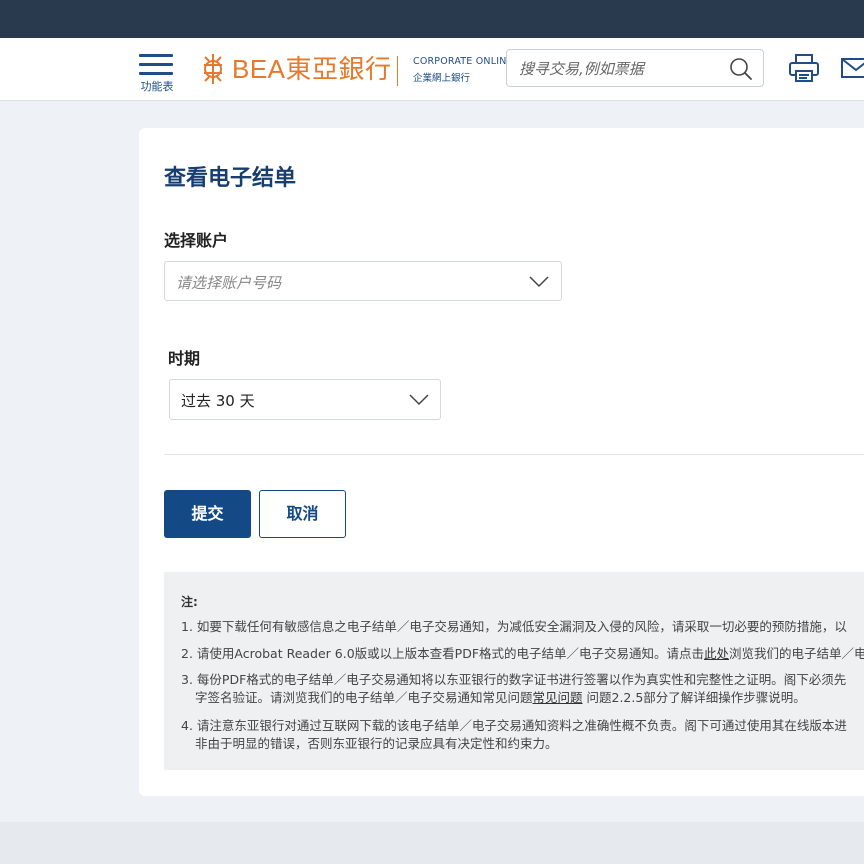 The height and width of the screenshot is (864, 864). I want to click on corporate-online-zh-label: 企業網上銀行, so click(442, 78).